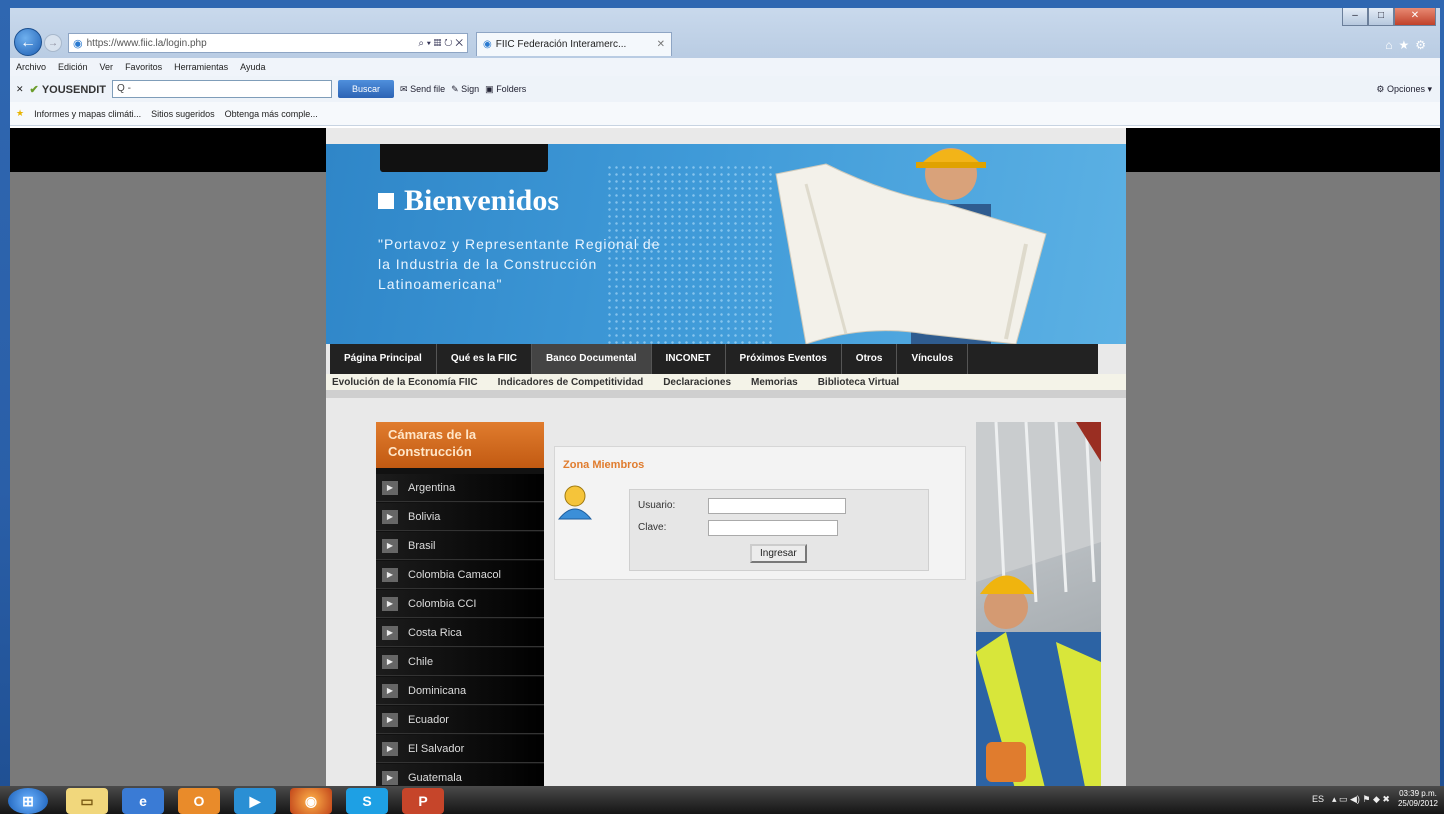 Image resolution: width=1444 pixels, height=814 pixels. Describe the element at coordinates (1408, 45) in the screenshot. I see `home-star-gear-icons: ⌂★⚙` at that location.